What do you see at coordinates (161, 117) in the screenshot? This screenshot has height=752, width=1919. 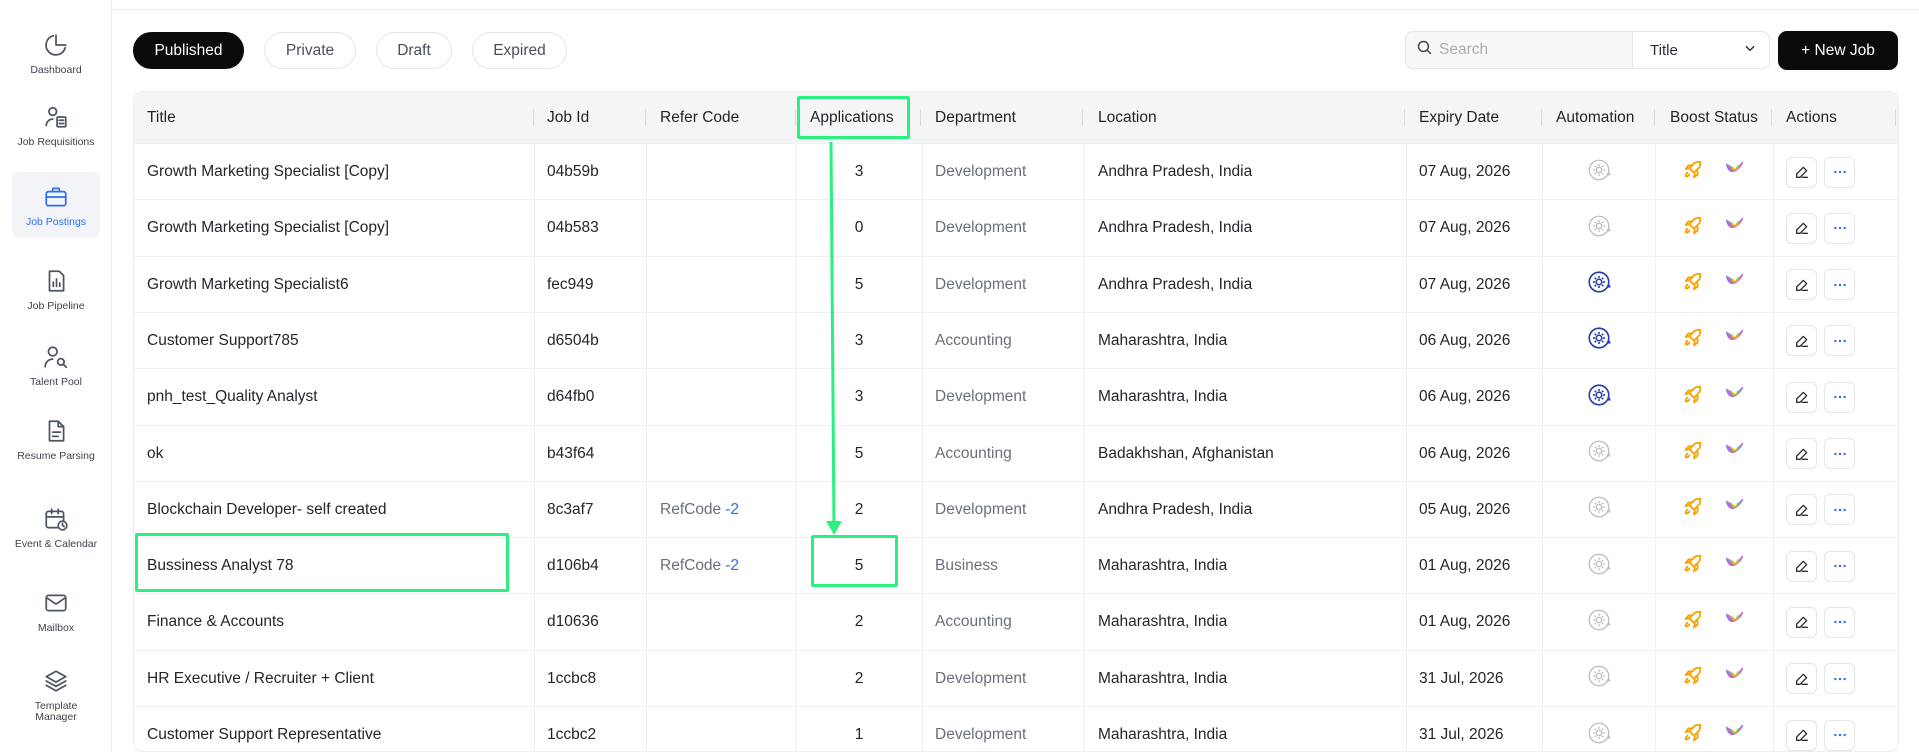 I see `column-header-title: Title` at bounding box center [161, 117].